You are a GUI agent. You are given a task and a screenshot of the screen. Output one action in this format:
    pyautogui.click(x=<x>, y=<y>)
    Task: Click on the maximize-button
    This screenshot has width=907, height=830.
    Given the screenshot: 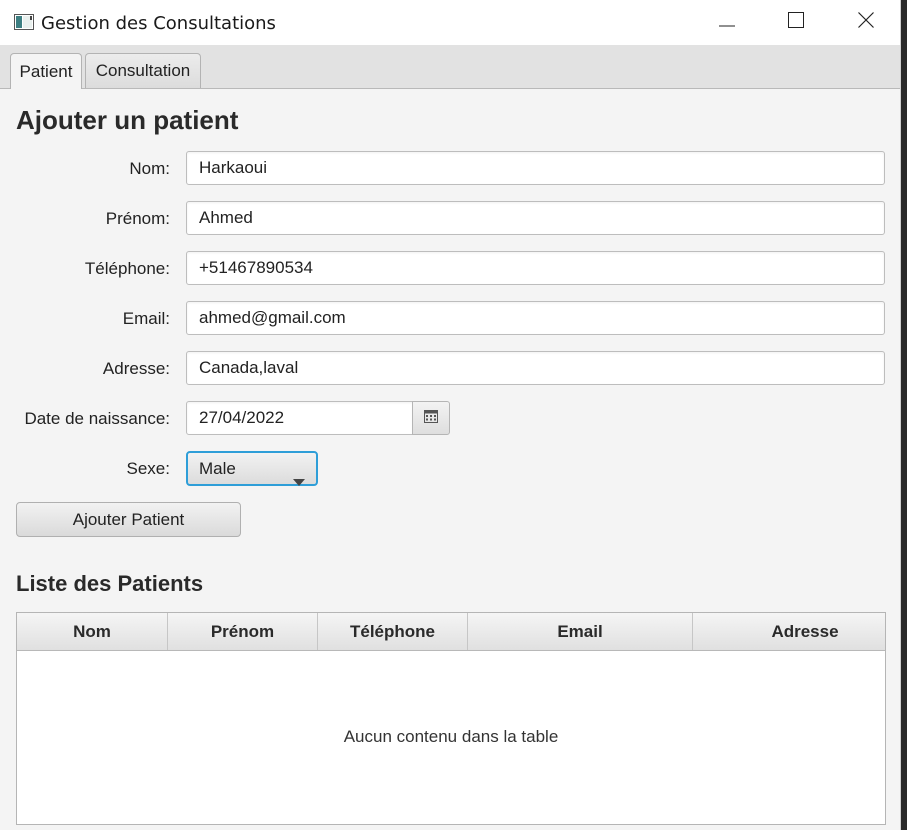 What is the action you would take?
    pyautogui.click(x=796, y=22)
    